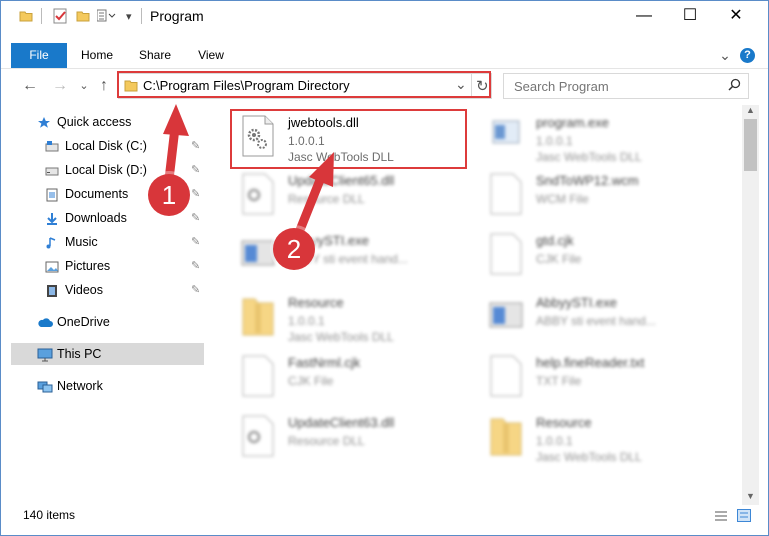  What do you see at coordinates (304, 84) in the screenshot?
I see `address-highlight-box` at bounding box center [304, 84].